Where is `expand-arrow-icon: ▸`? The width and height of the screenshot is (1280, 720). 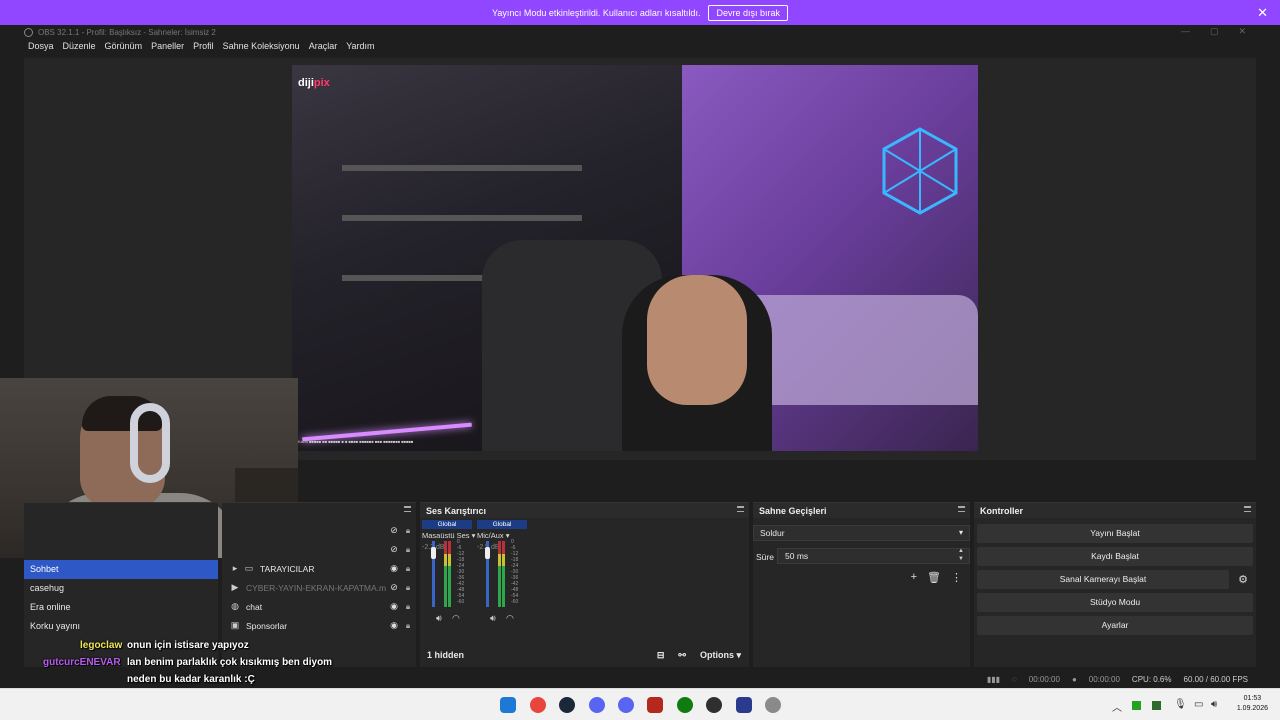 expand-arrow-icon: ▸ is located at coordinates (235, 568).